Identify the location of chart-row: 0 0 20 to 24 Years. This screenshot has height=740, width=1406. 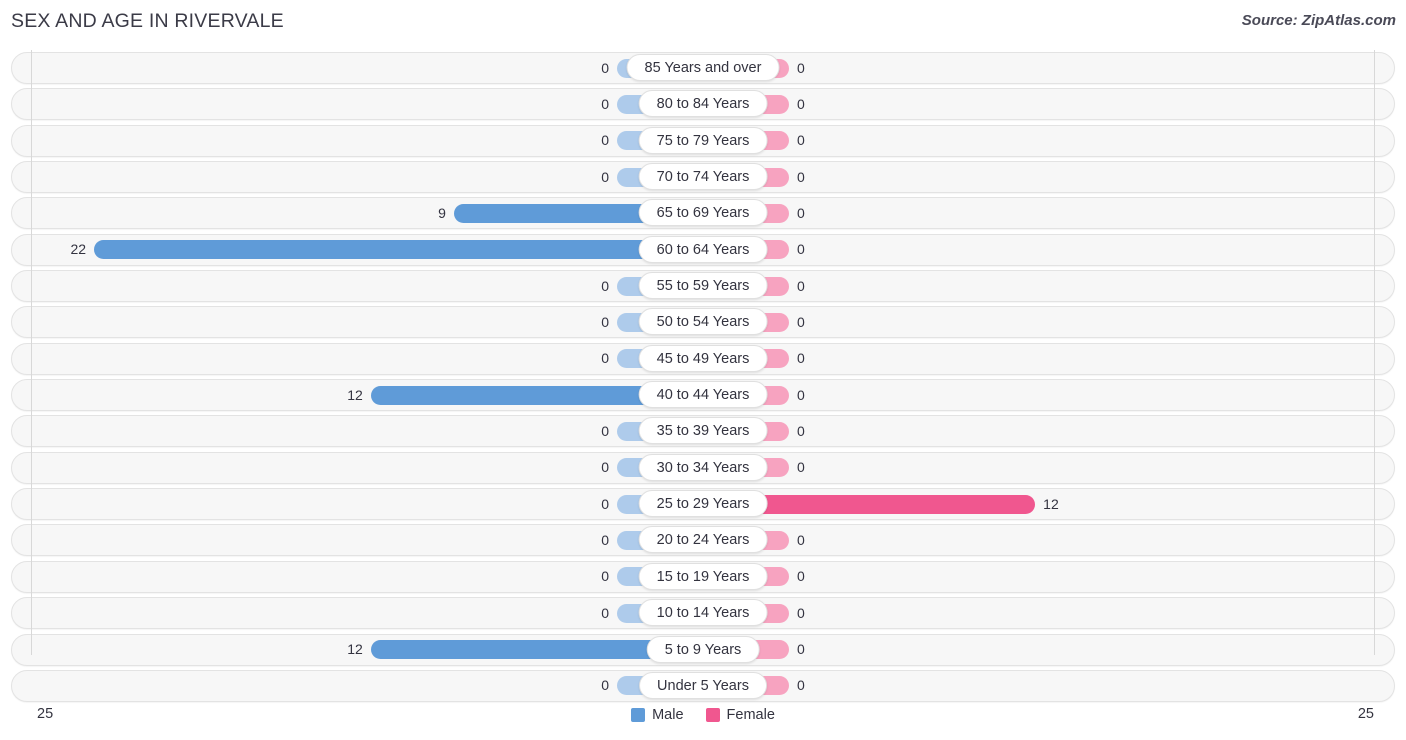
(703, 540).